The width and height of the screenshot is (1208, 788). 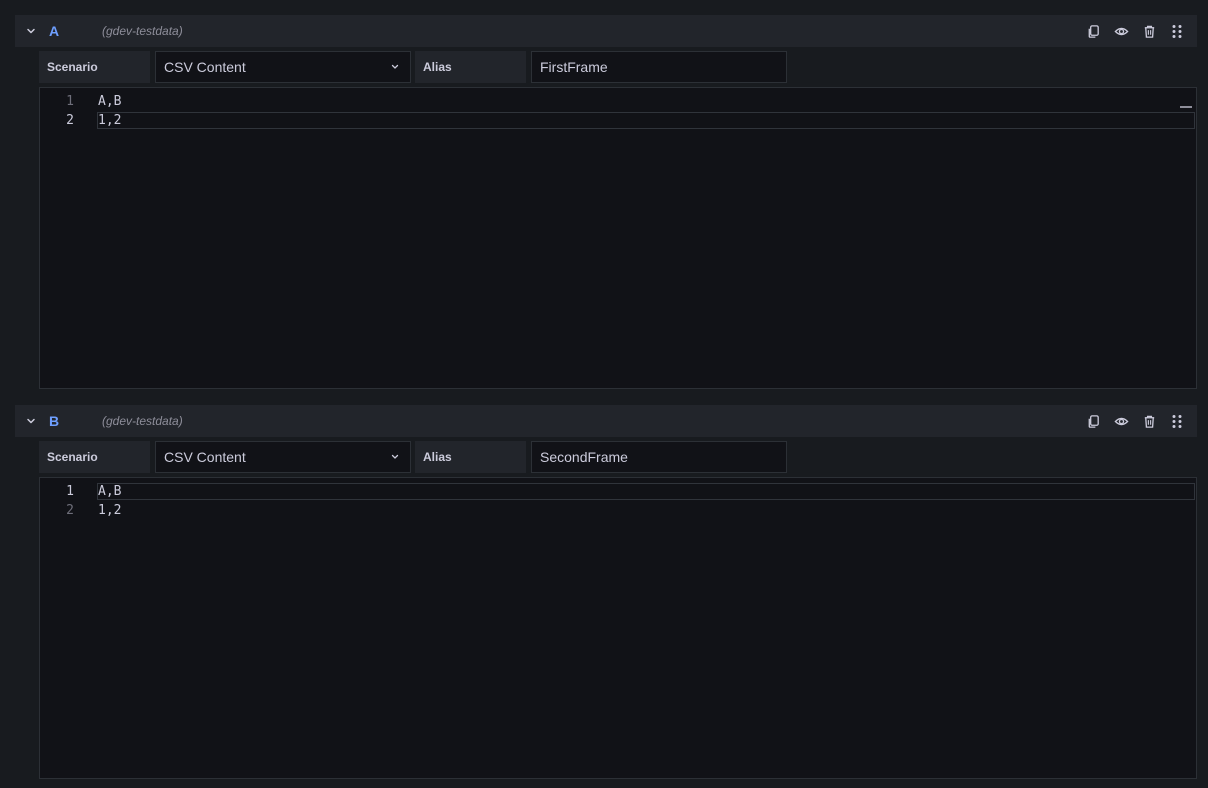 What do you see at coordinates (74, 421) in the screenshot?
I see `query-ref-id: B` at bounding box center [74, 421].